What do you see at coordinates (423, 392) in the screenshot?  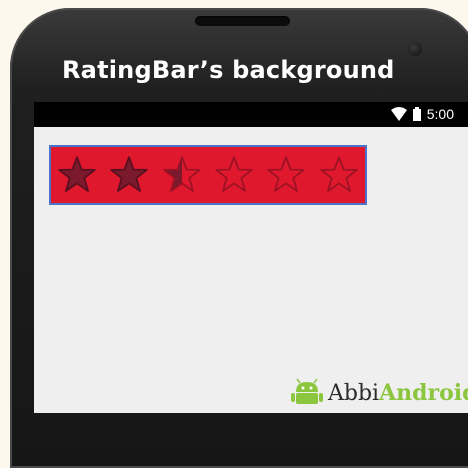 I see `logo-text-android: Android` at bounding box center [423, 392].